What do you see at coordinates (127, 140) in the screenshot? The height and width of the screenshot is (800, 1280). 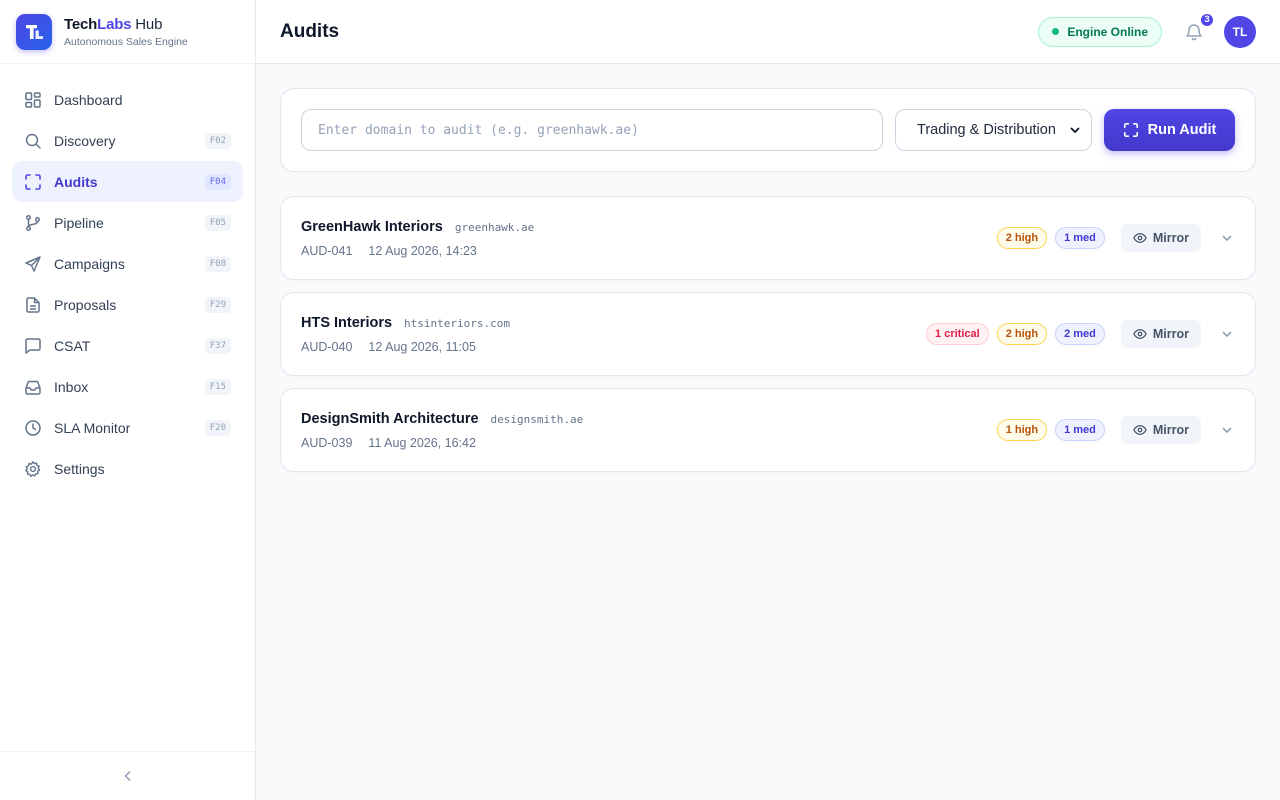 I see `sidebar-item-discovery: Discovery F02` at bounding box center [127, 140].